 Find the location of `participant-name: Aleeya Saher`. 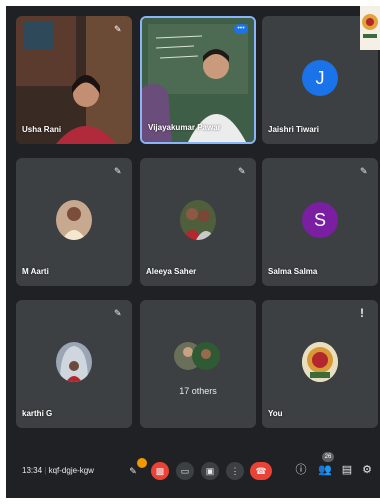

participant-name: Aleeya Saher is located at coordinates (171, 271).